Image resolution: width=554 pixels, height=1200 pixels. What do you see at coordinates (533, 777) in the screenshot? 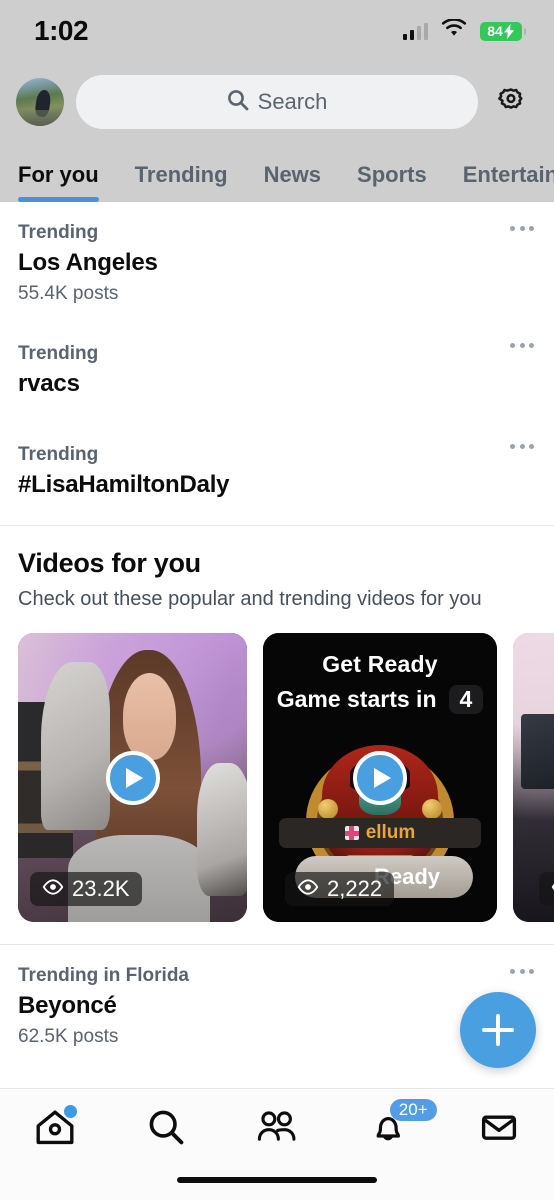
I see `video-card-room` at bounding box center [533, 777].